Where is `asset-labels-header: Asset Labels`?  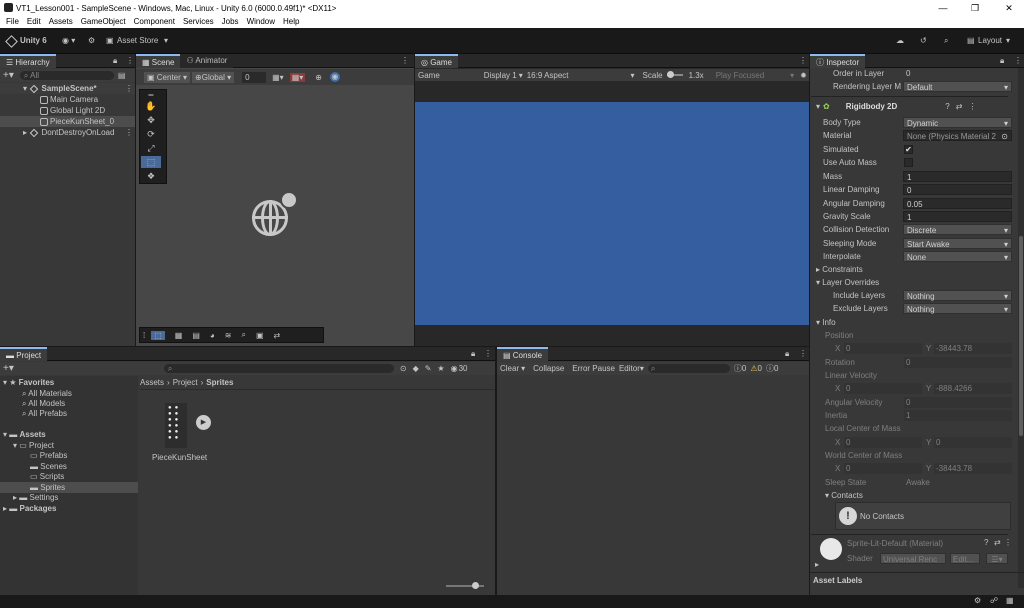 asset-labels-header: Asset Labels is located at coordinates (837, 580).